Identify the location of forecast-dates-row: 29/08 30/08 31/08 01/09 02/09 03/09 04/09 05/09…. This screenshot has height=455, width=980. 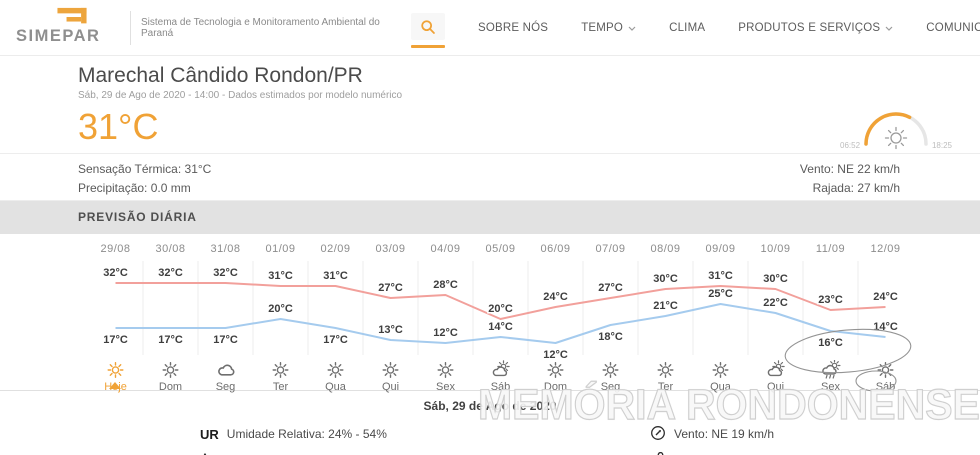
(534, 246).